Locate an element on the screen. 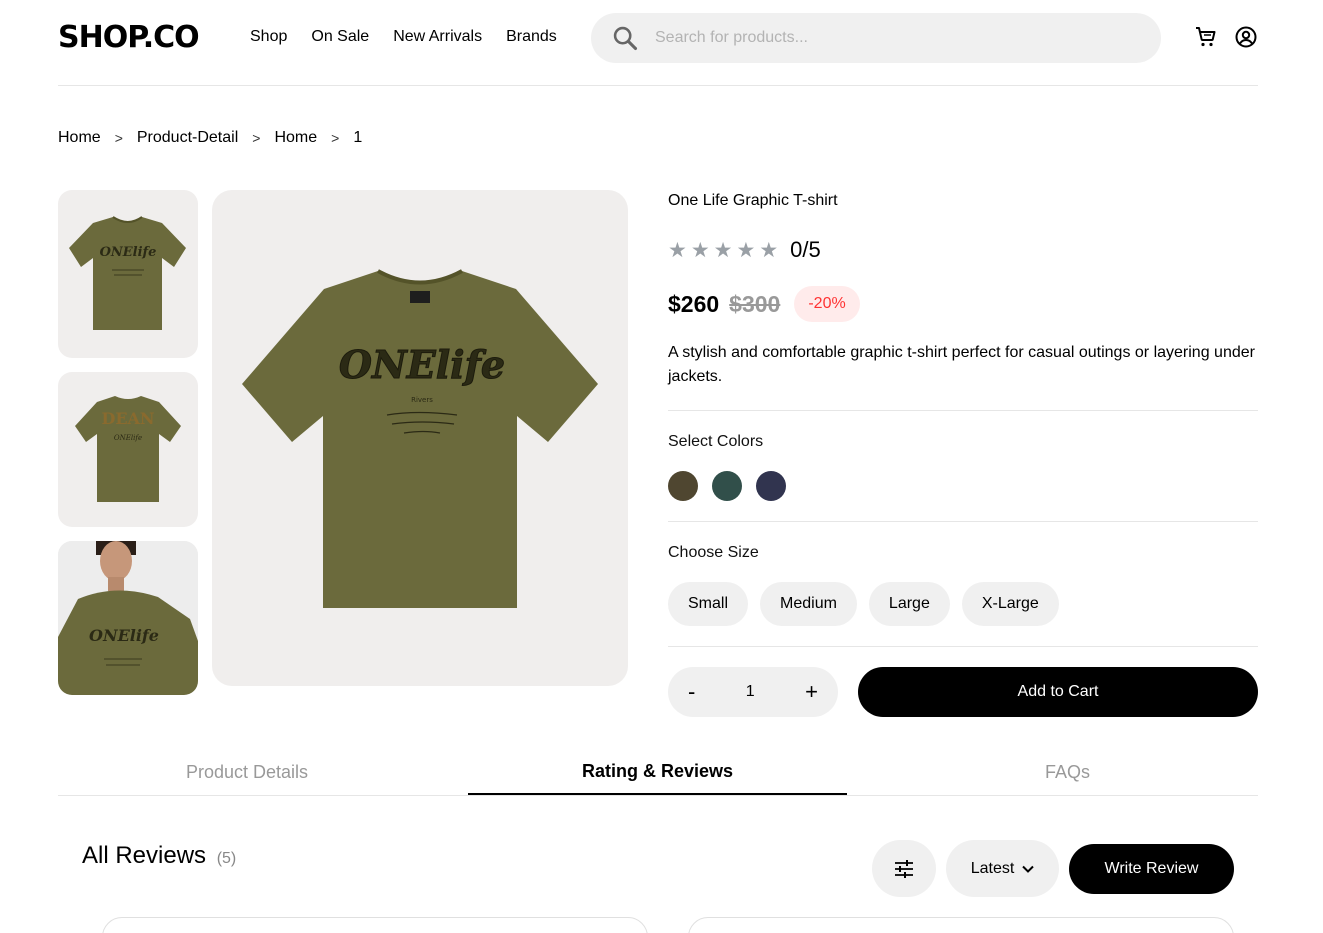 The width and height of the screenshot is (1323, 933). sort-label: Latest is located at coordinates (992, 868).